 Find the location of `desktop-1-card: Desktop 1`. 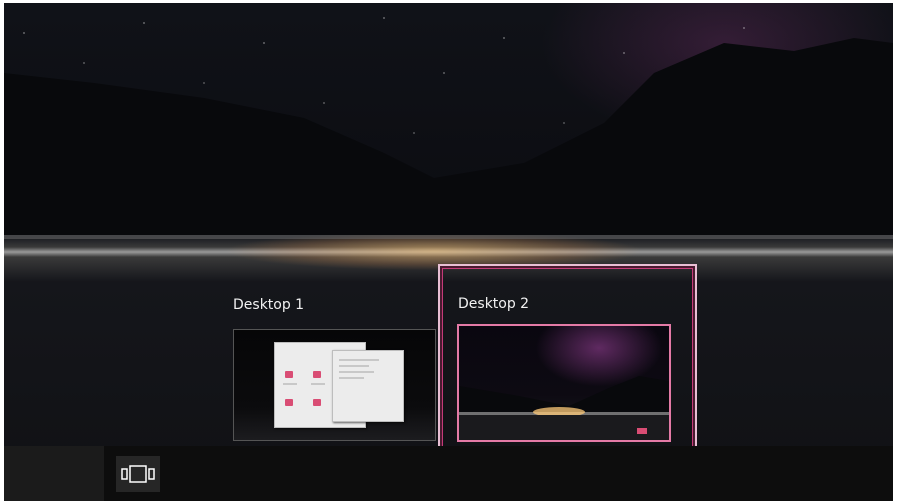

desktop-1-card: Desktop 1 is located at coordinates (330, 366).